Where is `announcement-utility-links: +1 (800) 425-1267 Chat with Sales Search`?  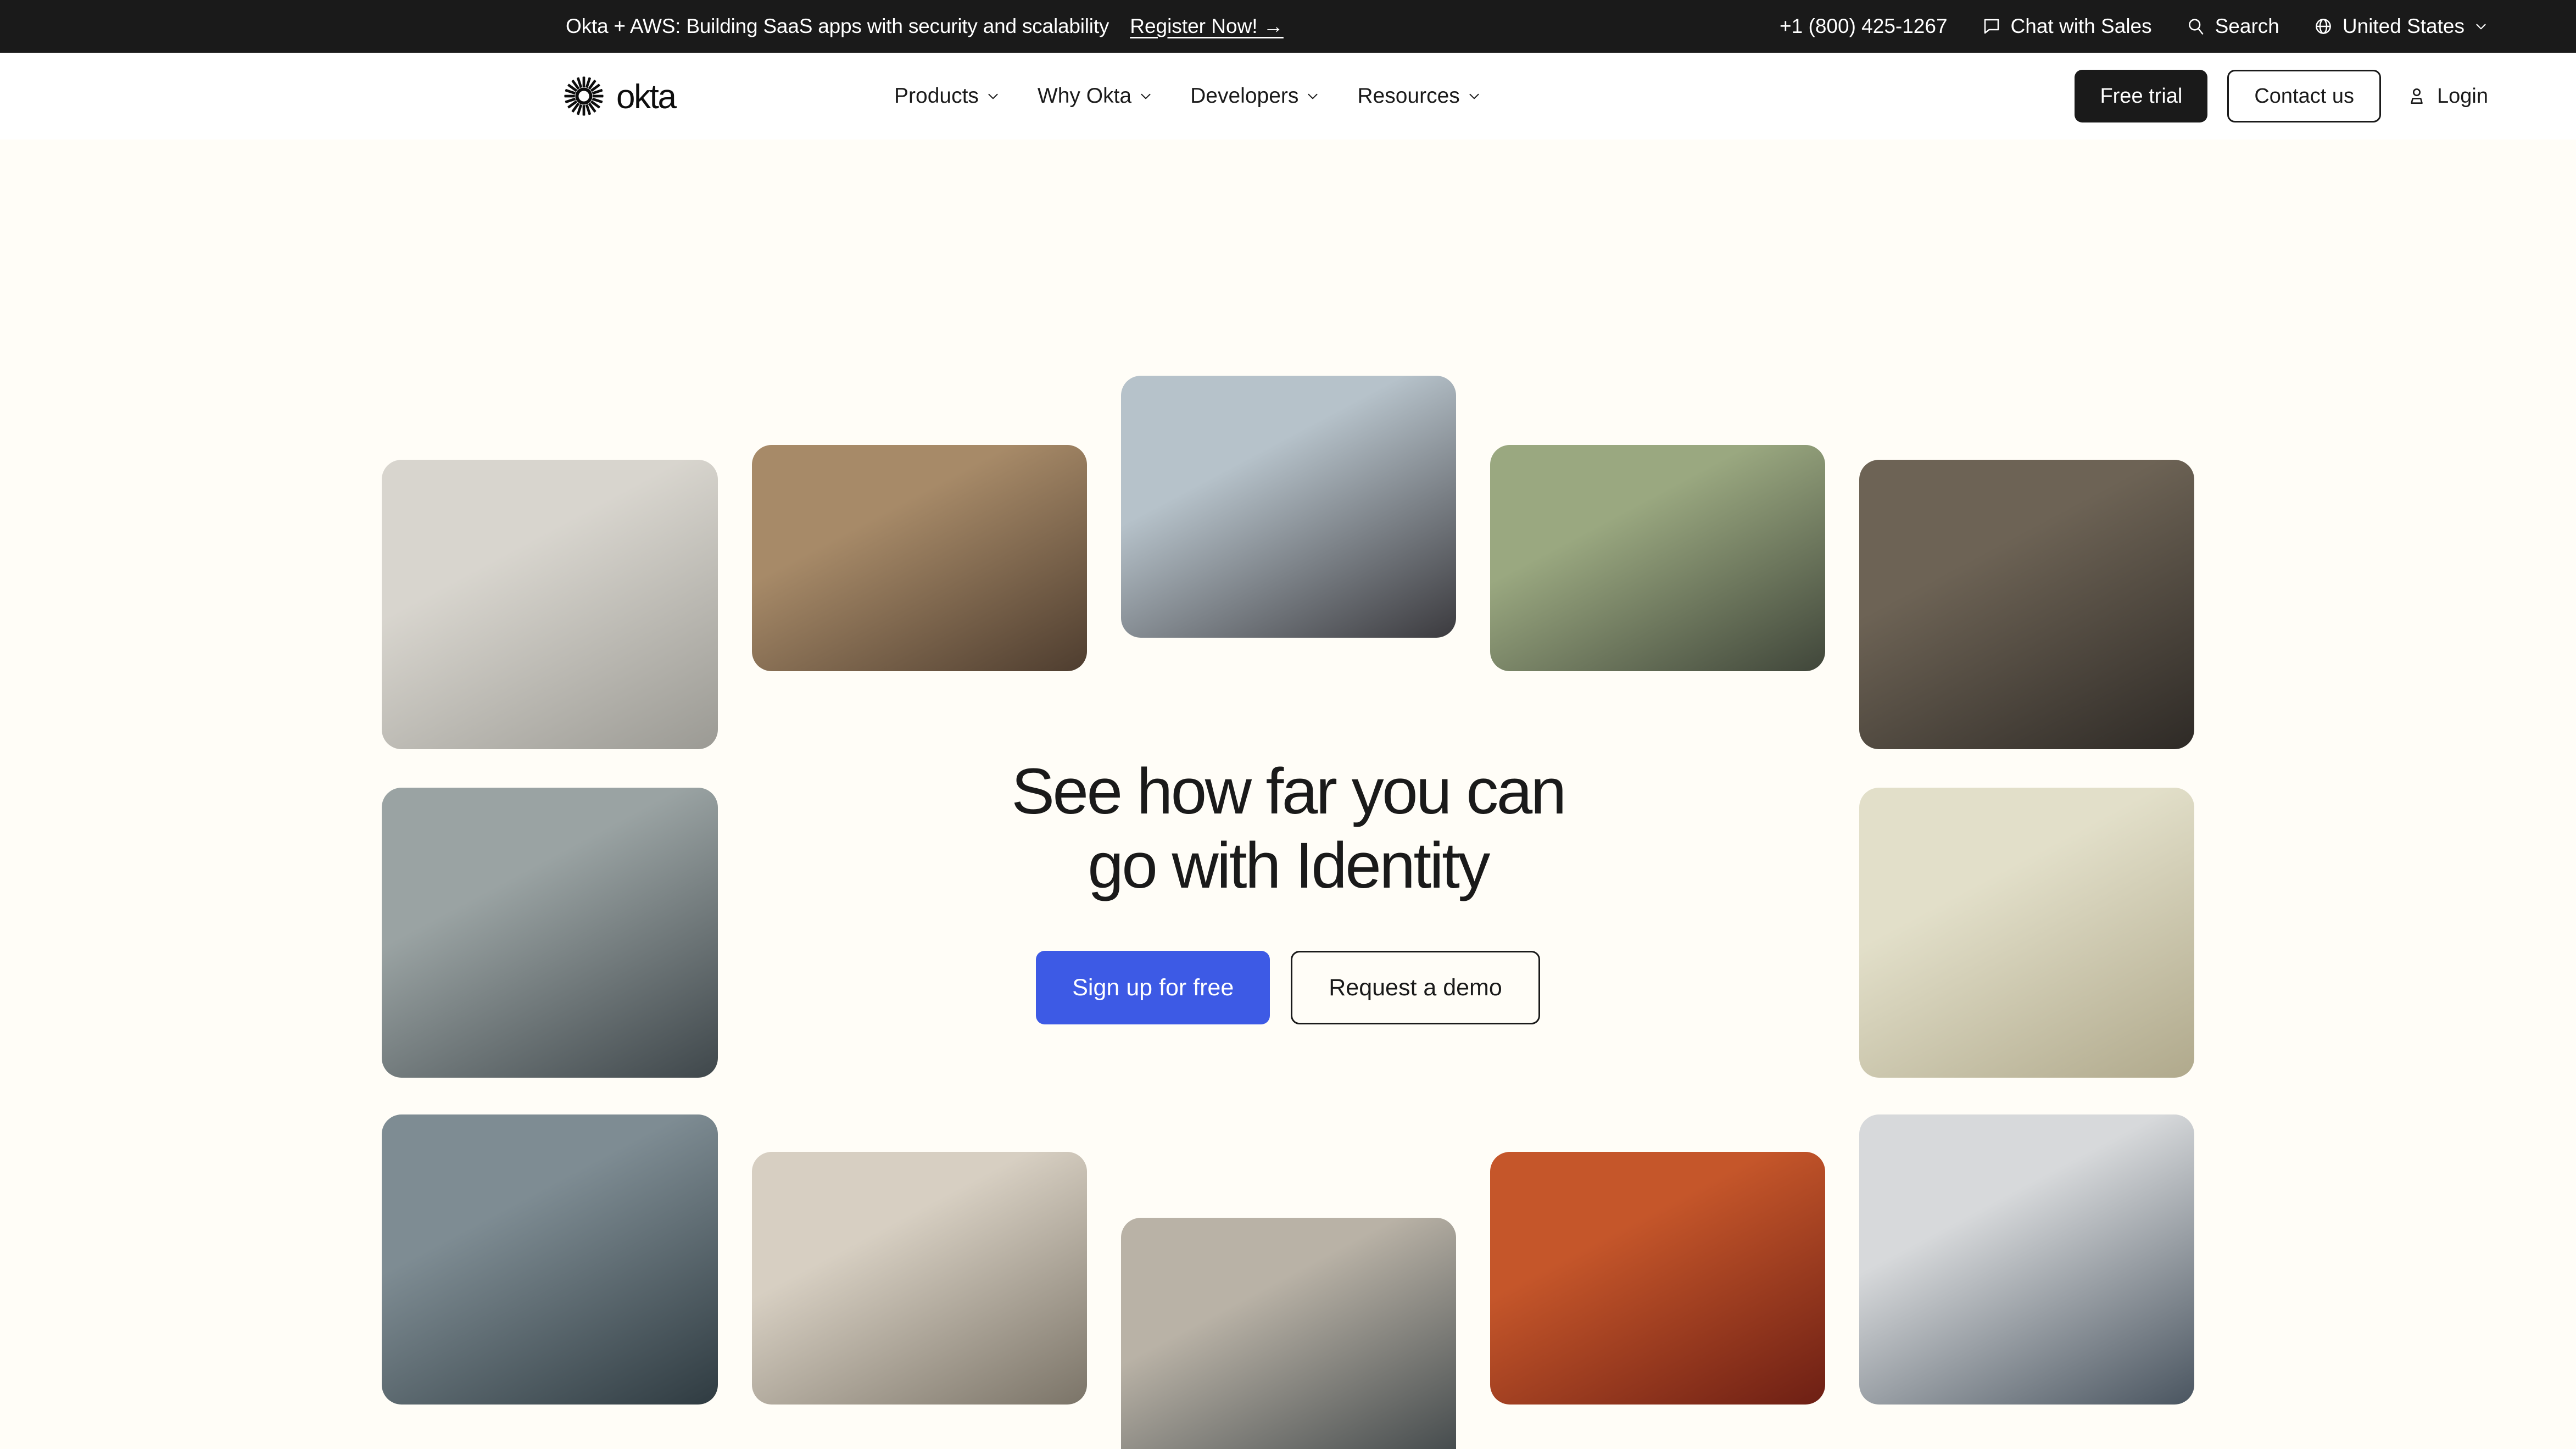 announcement-utility-links: +1 (800) 425-1267 Chat with Sales Search is located at coordinates (2134, 26).